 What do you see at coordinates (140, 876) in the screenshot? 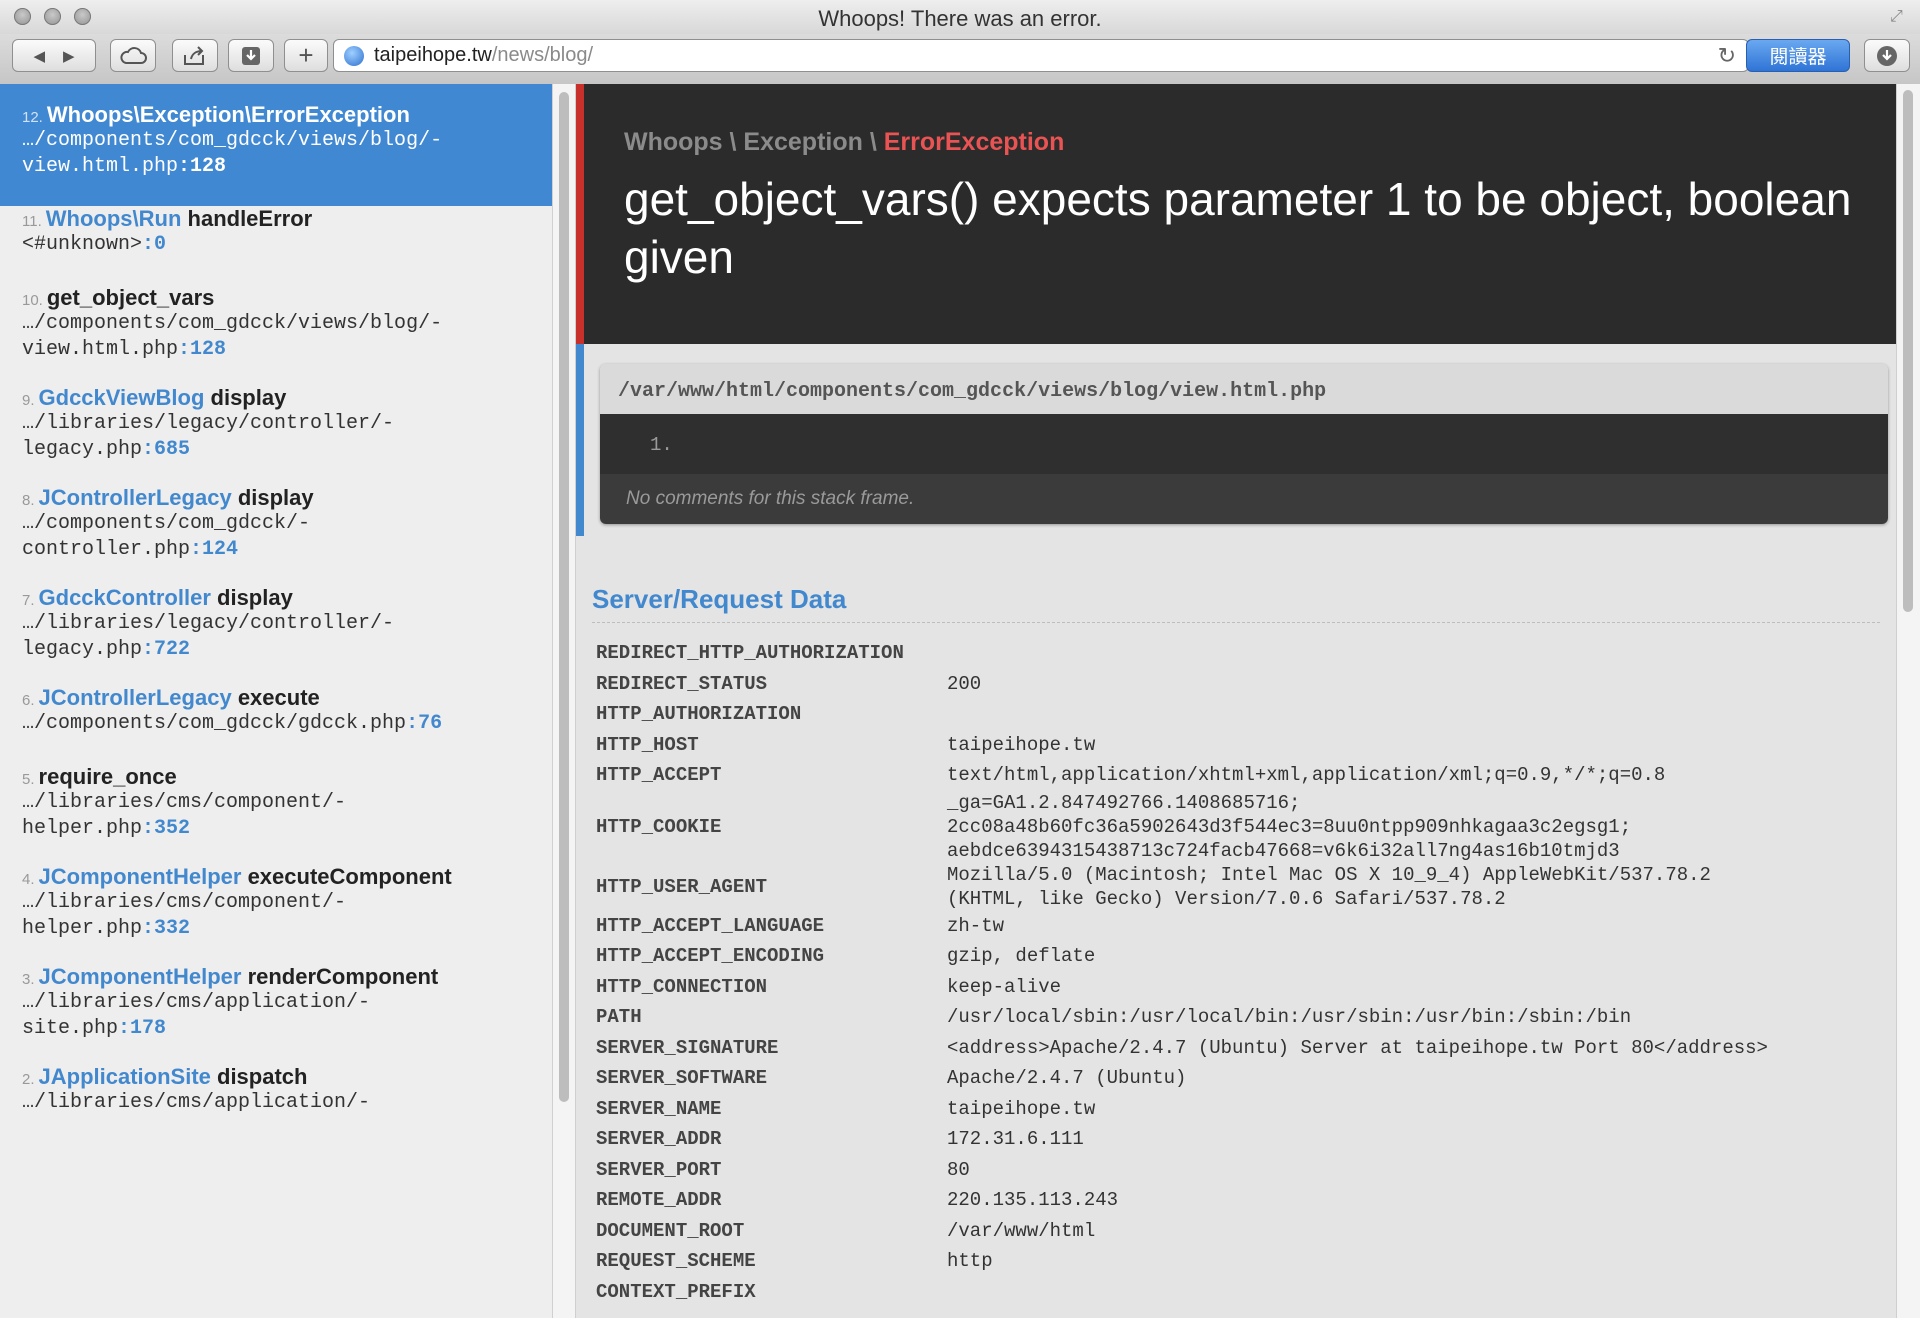
I see `frame-class: JComponentHelper` at bounding box center [140, 876].